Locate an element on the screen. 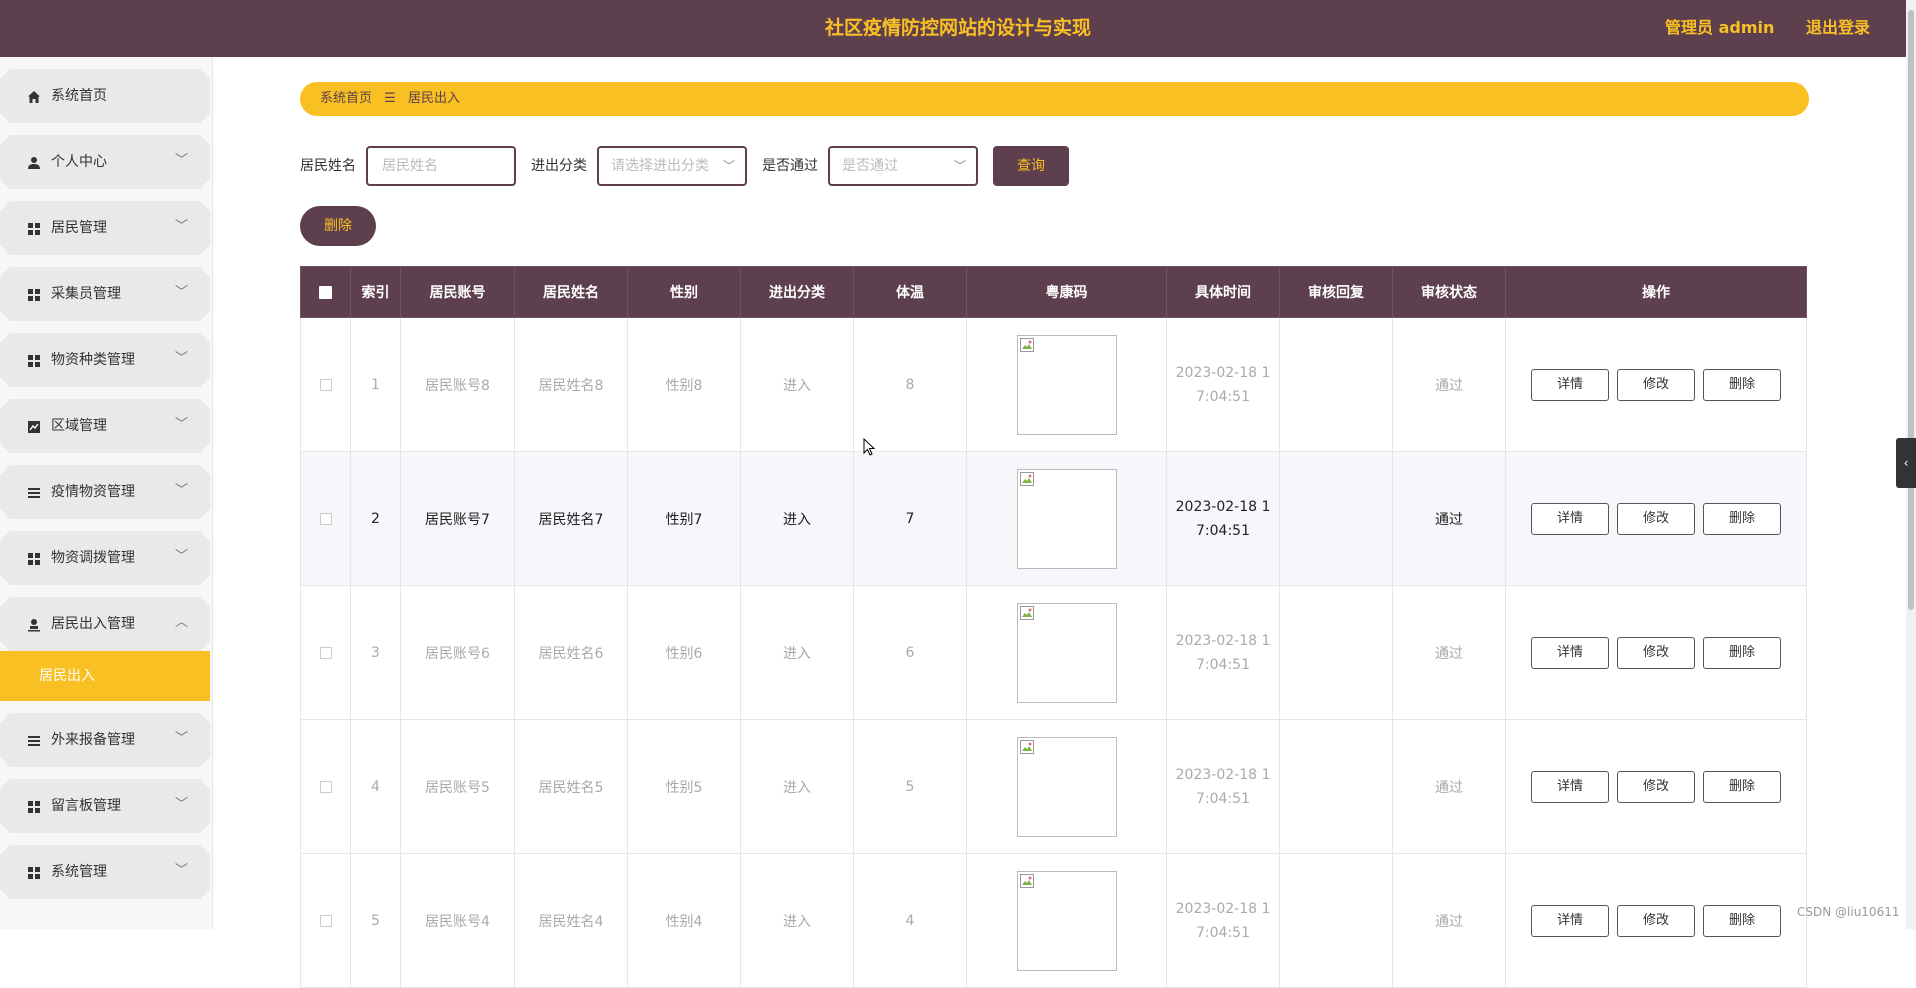  top-bar: 社区疫情防控网站的设计与实现 管理员 admin 退出登录 is located at coordinates (958, 28).